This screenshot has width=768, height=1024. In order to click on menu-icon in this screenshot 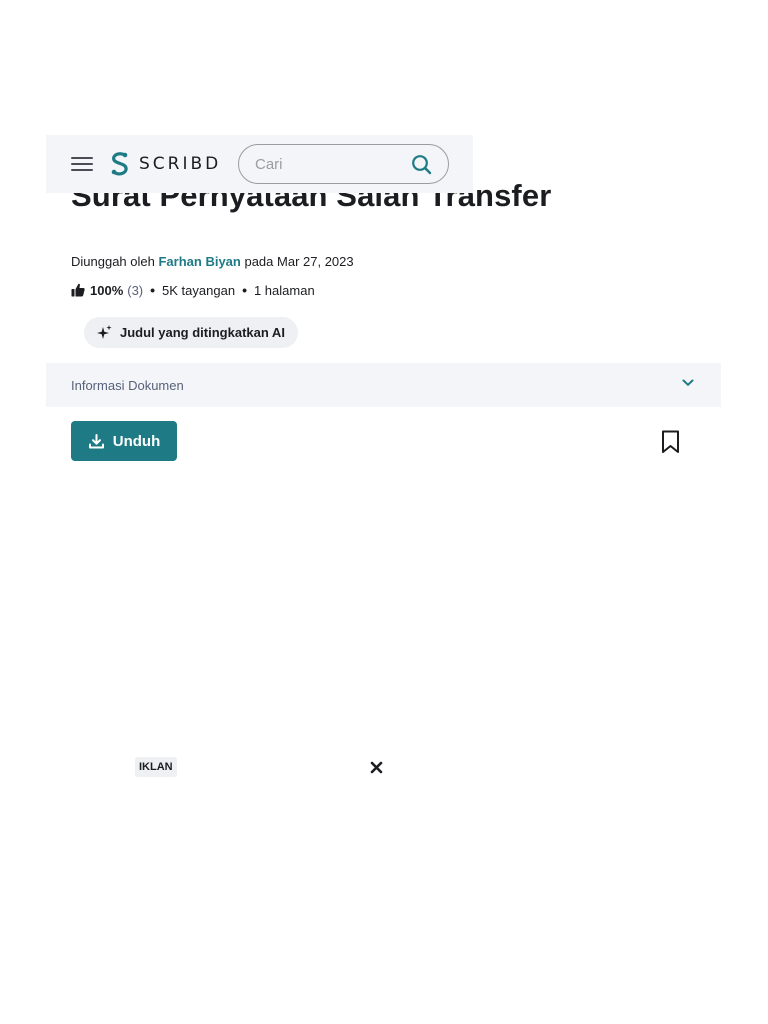, I will do `click(82, 164)`.